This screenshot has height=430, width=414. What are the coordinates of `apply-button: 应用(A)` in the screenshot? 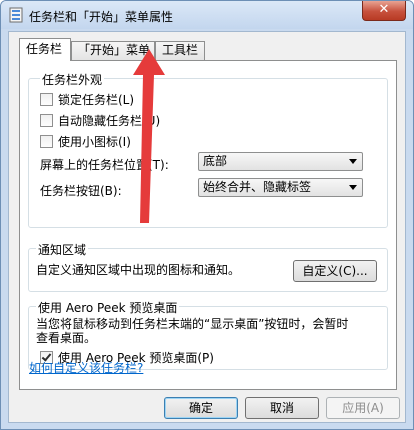 It's located at (363, 408).